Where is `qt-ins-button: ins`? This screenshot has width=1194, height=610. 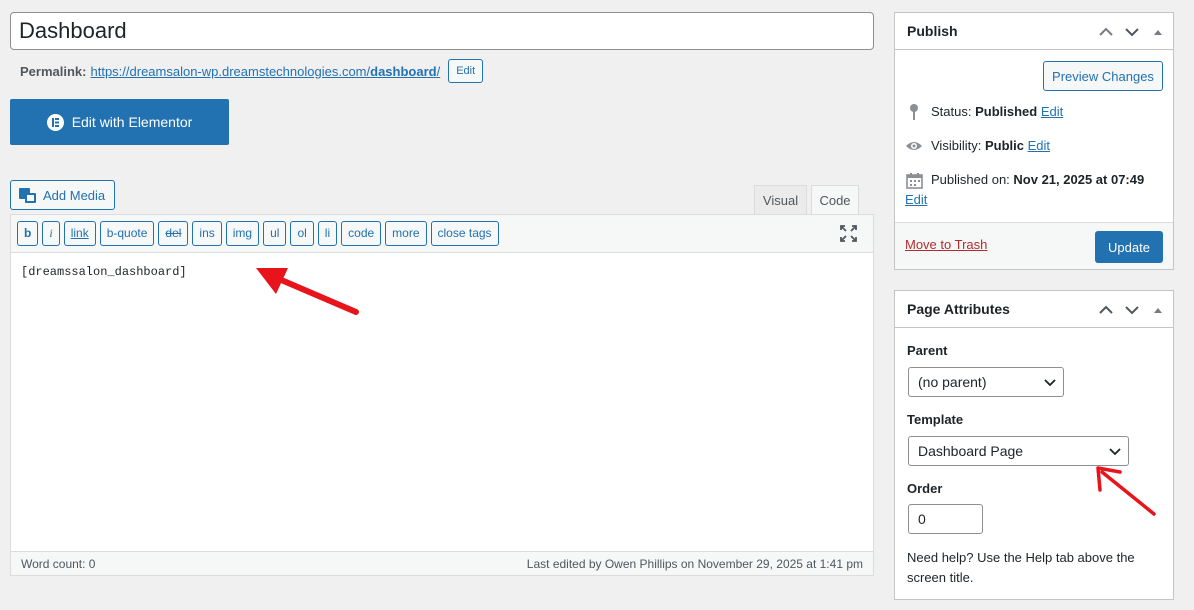
qt-ins-button: ins is located at coordinates (207, 233).